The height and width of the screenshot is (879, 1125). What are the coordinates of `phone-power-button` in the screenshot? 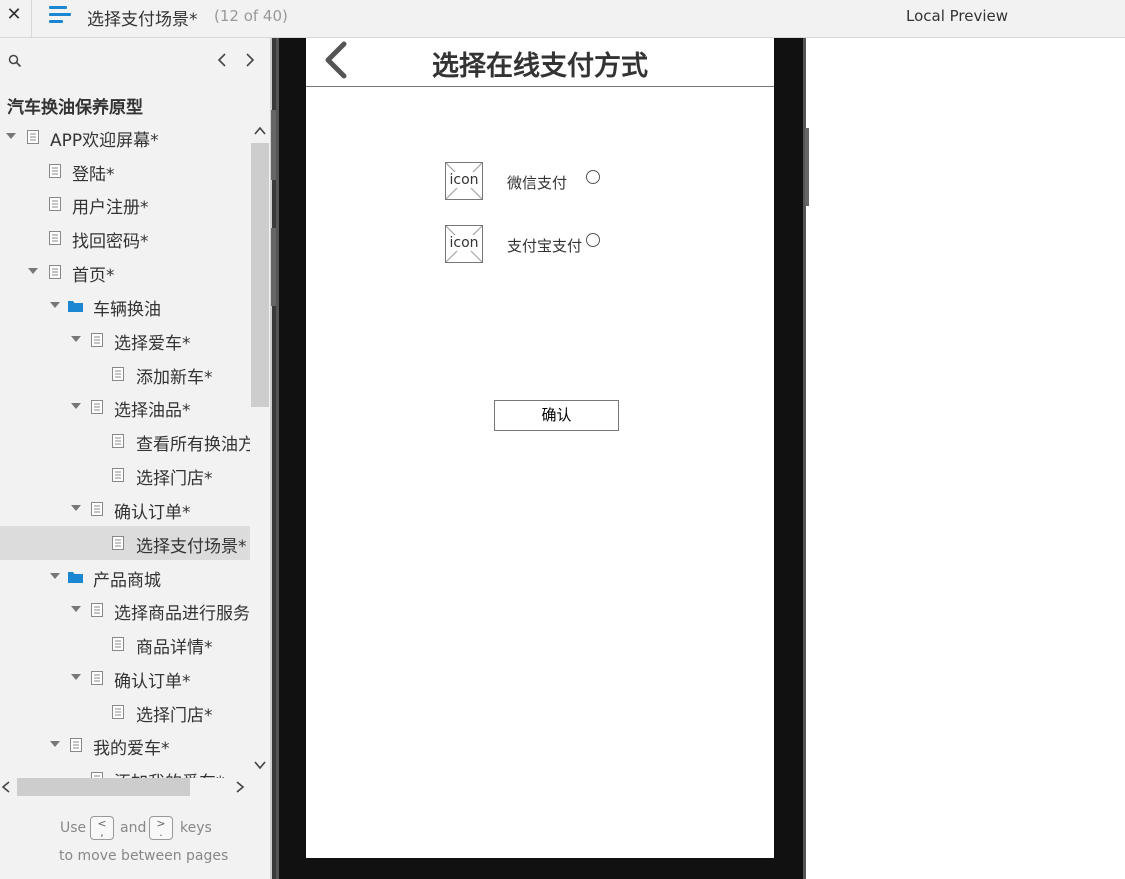 It's located at (807, 167).